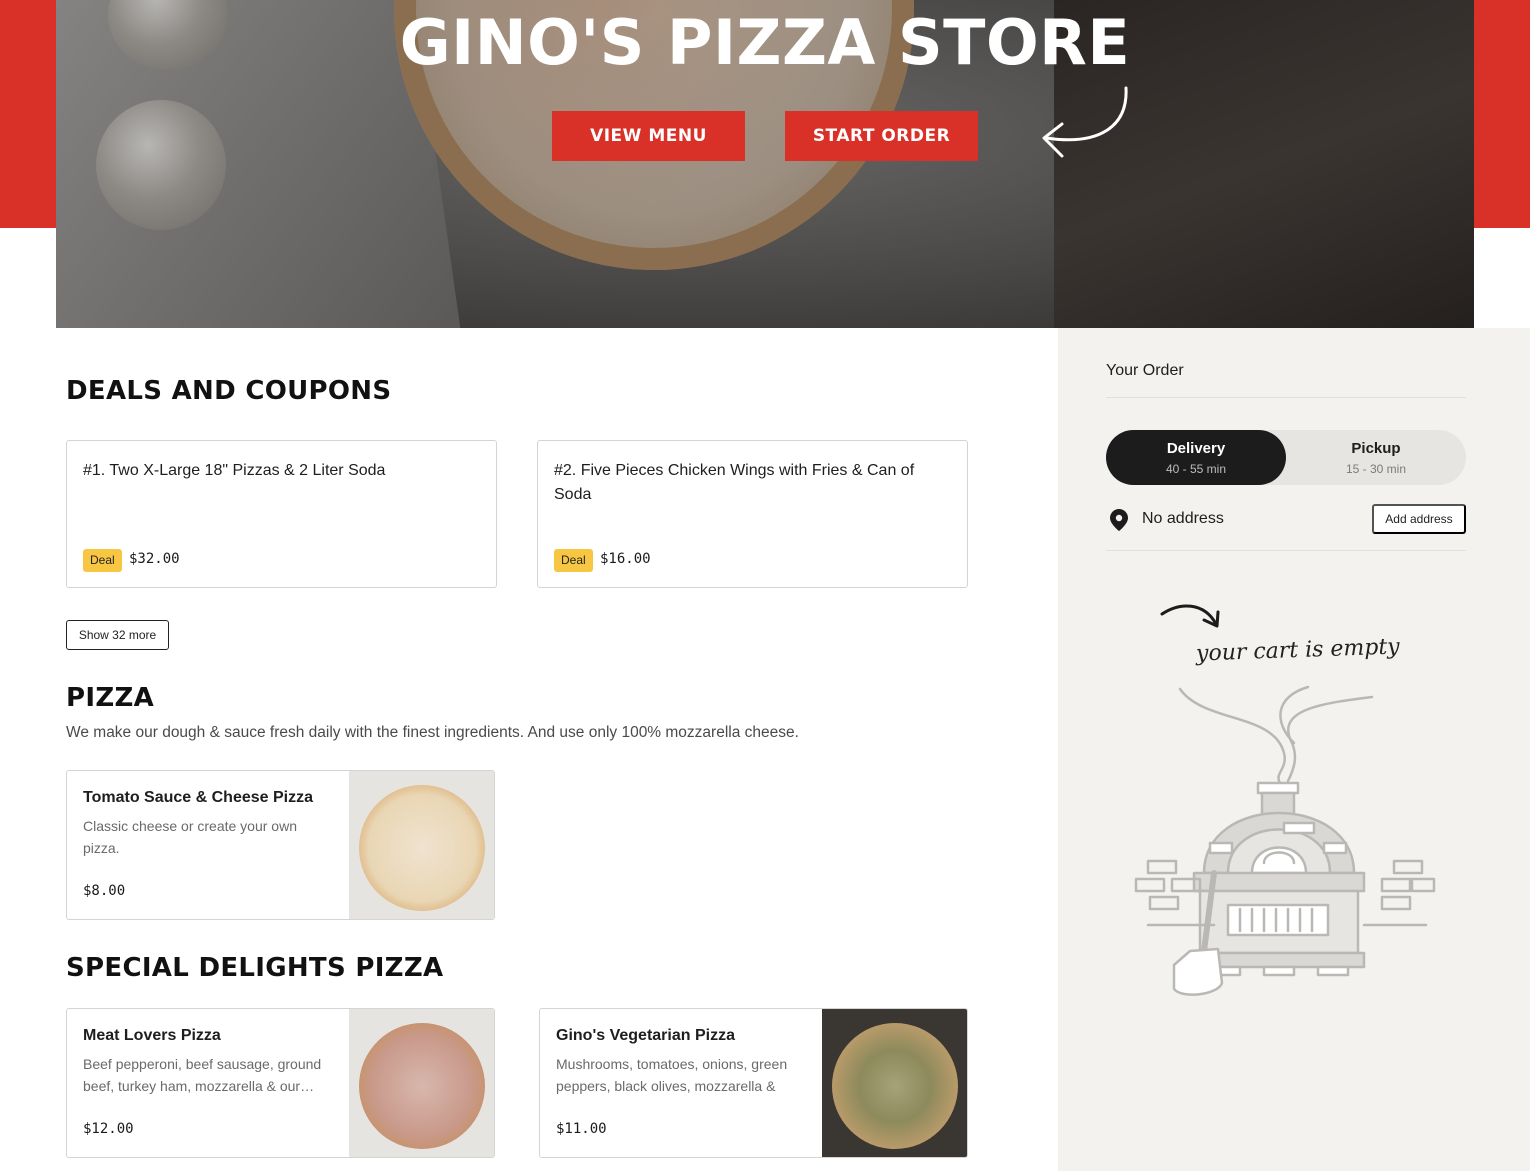 Image resolution: width=1530 pixels, height=1171 pixels. I want to click on add-address-button: Add address, so click(1419, 519).